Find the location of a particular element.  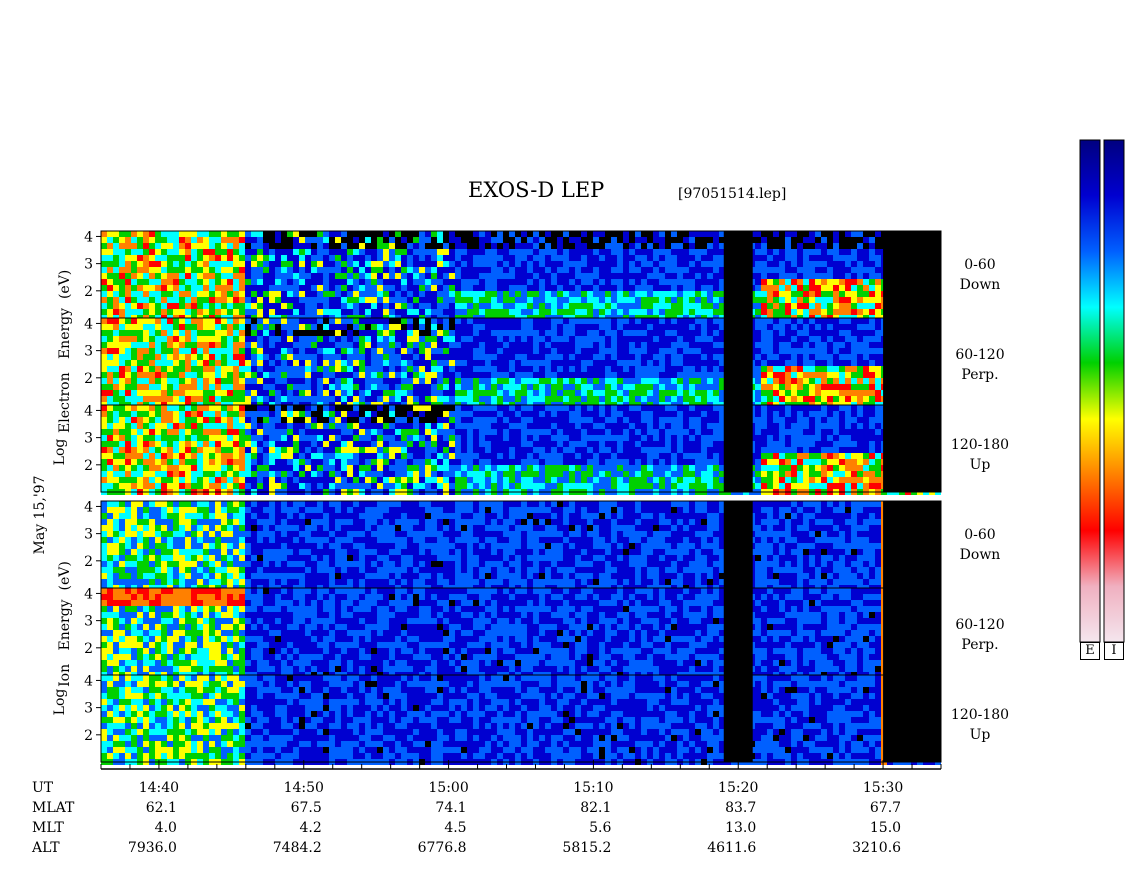

y-tick-label: 4 is located at coordinates (88, 237).